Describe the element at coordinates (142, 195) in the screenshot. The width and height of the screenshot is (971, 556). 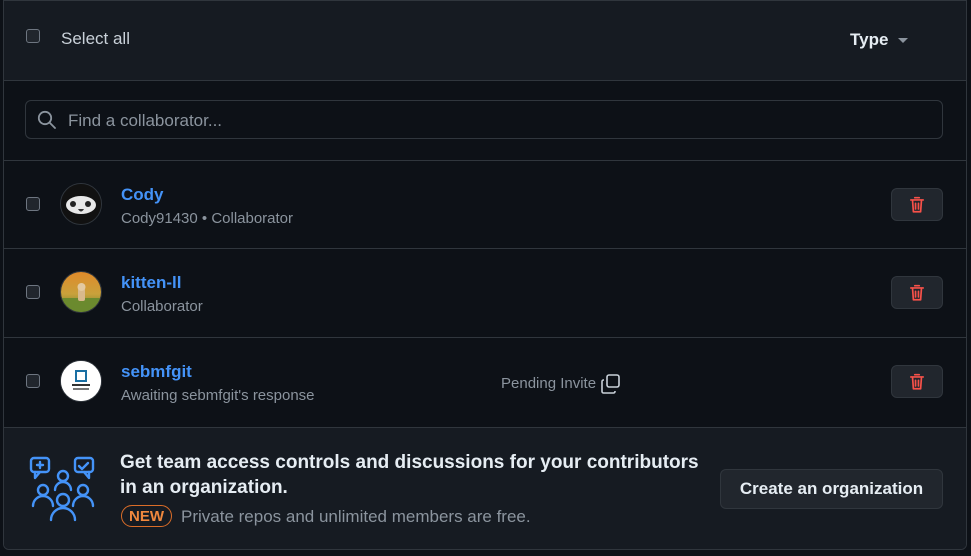
I see `collaborator-name-link: Cody` at that location.